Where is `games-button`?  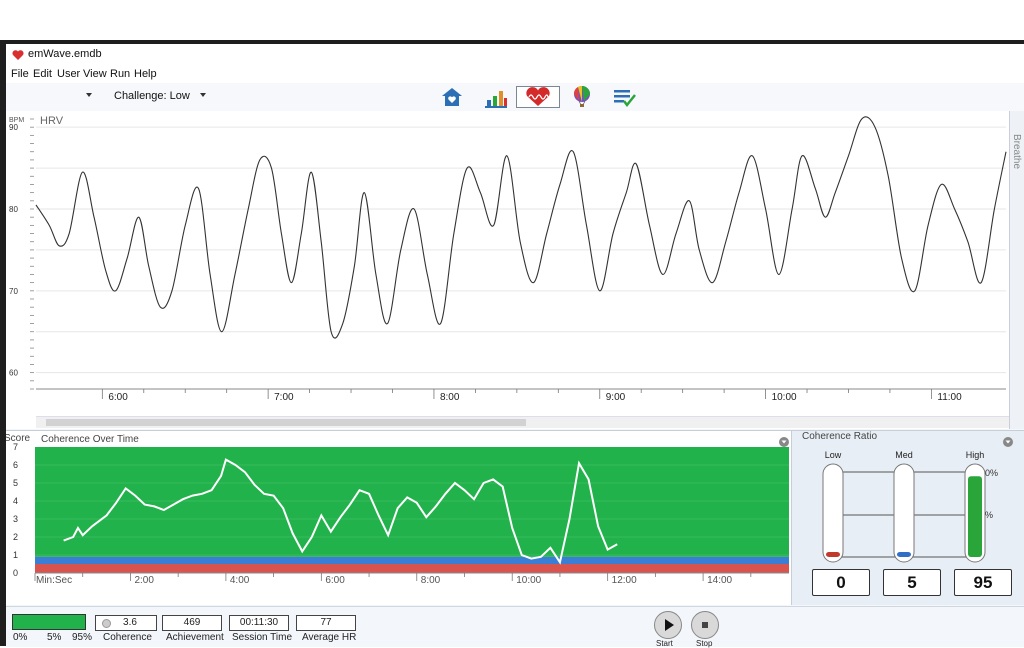
games-button is located at coordinates (582, 97).